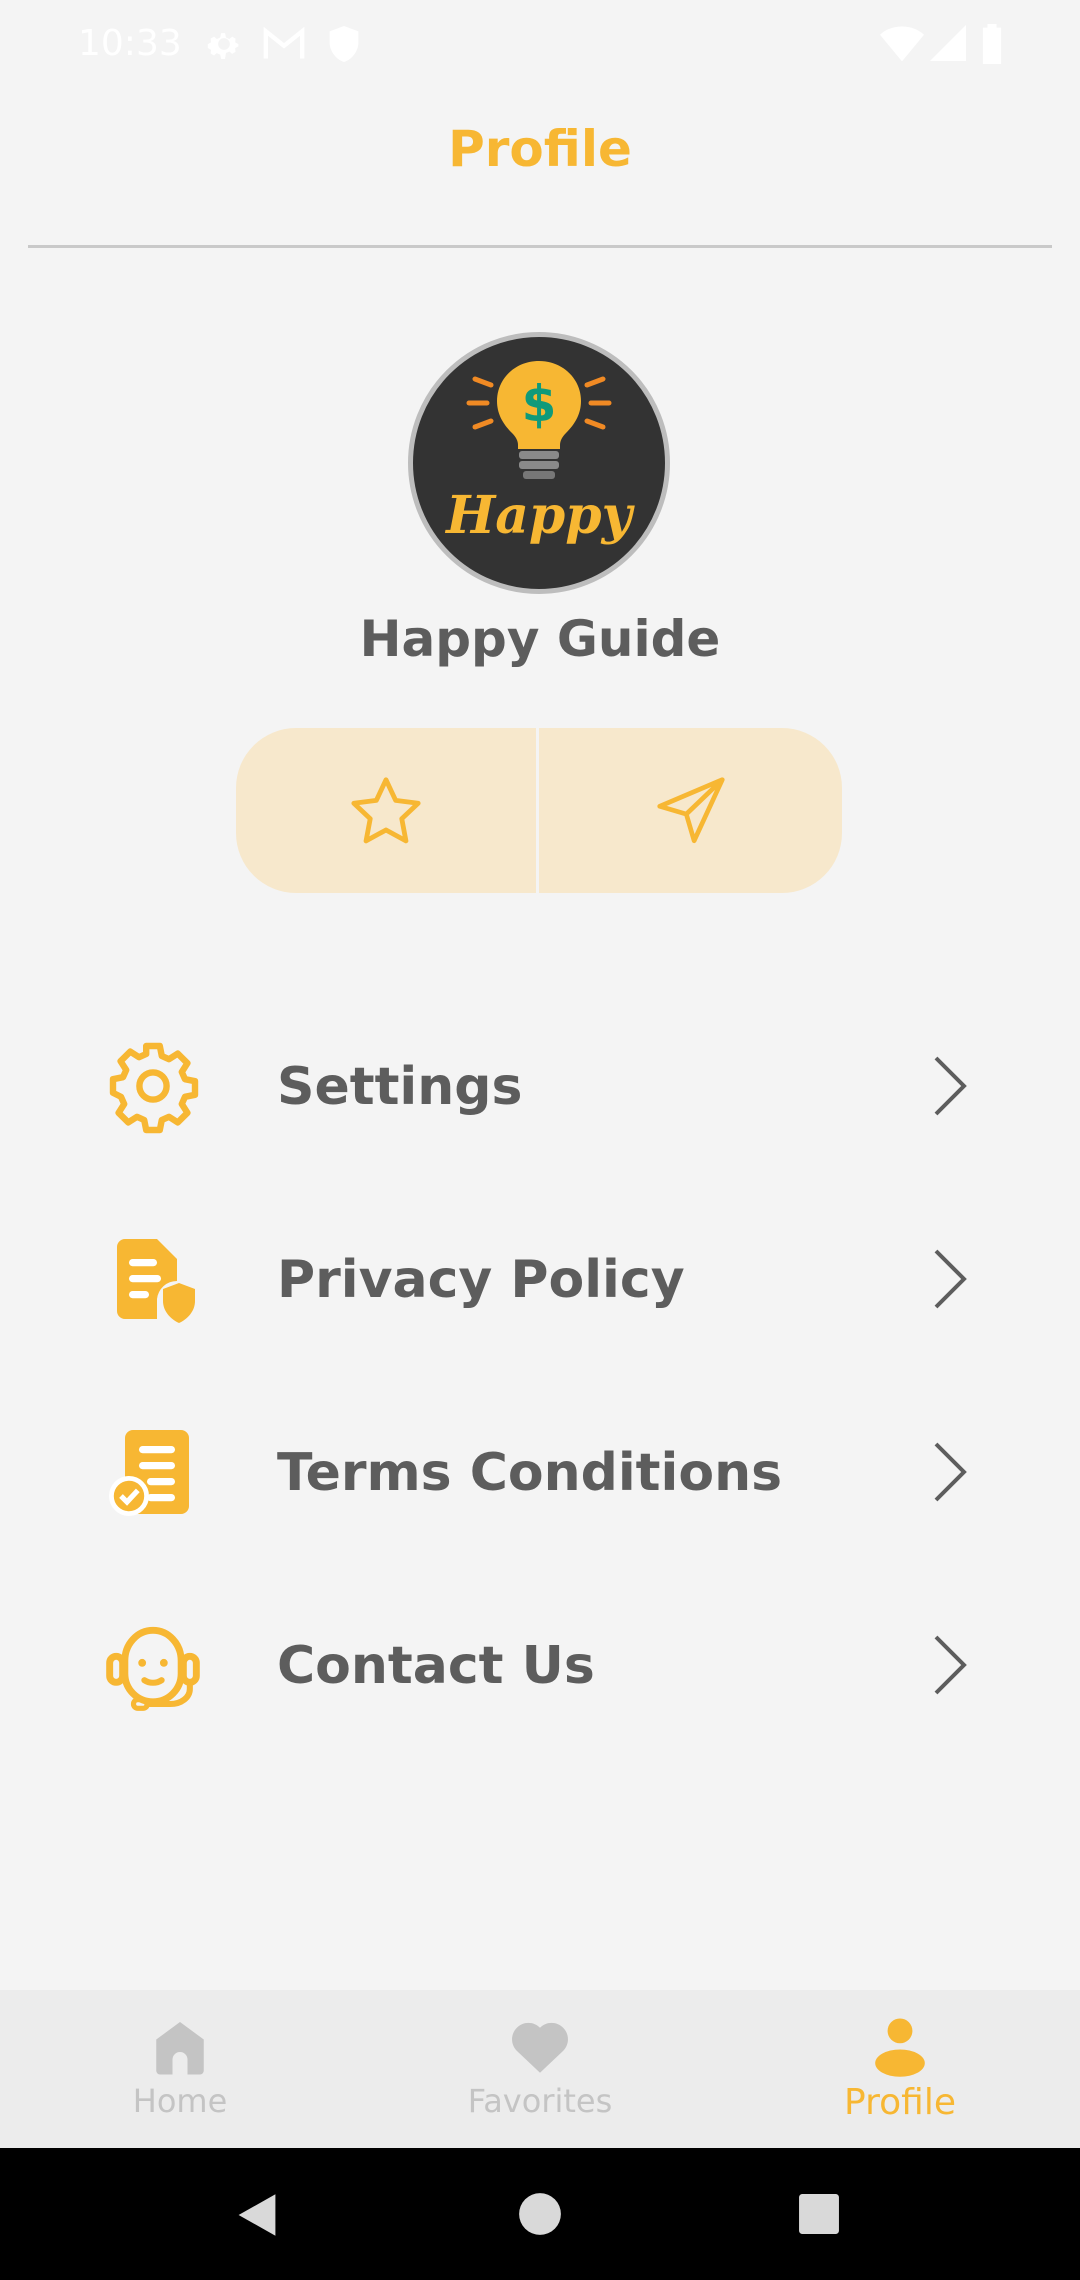 The image size is (1080, 2280). Describe the element at coordinates (481, 1280) in the screenshot. I see `menu-label: Privacy Policy` at that location.